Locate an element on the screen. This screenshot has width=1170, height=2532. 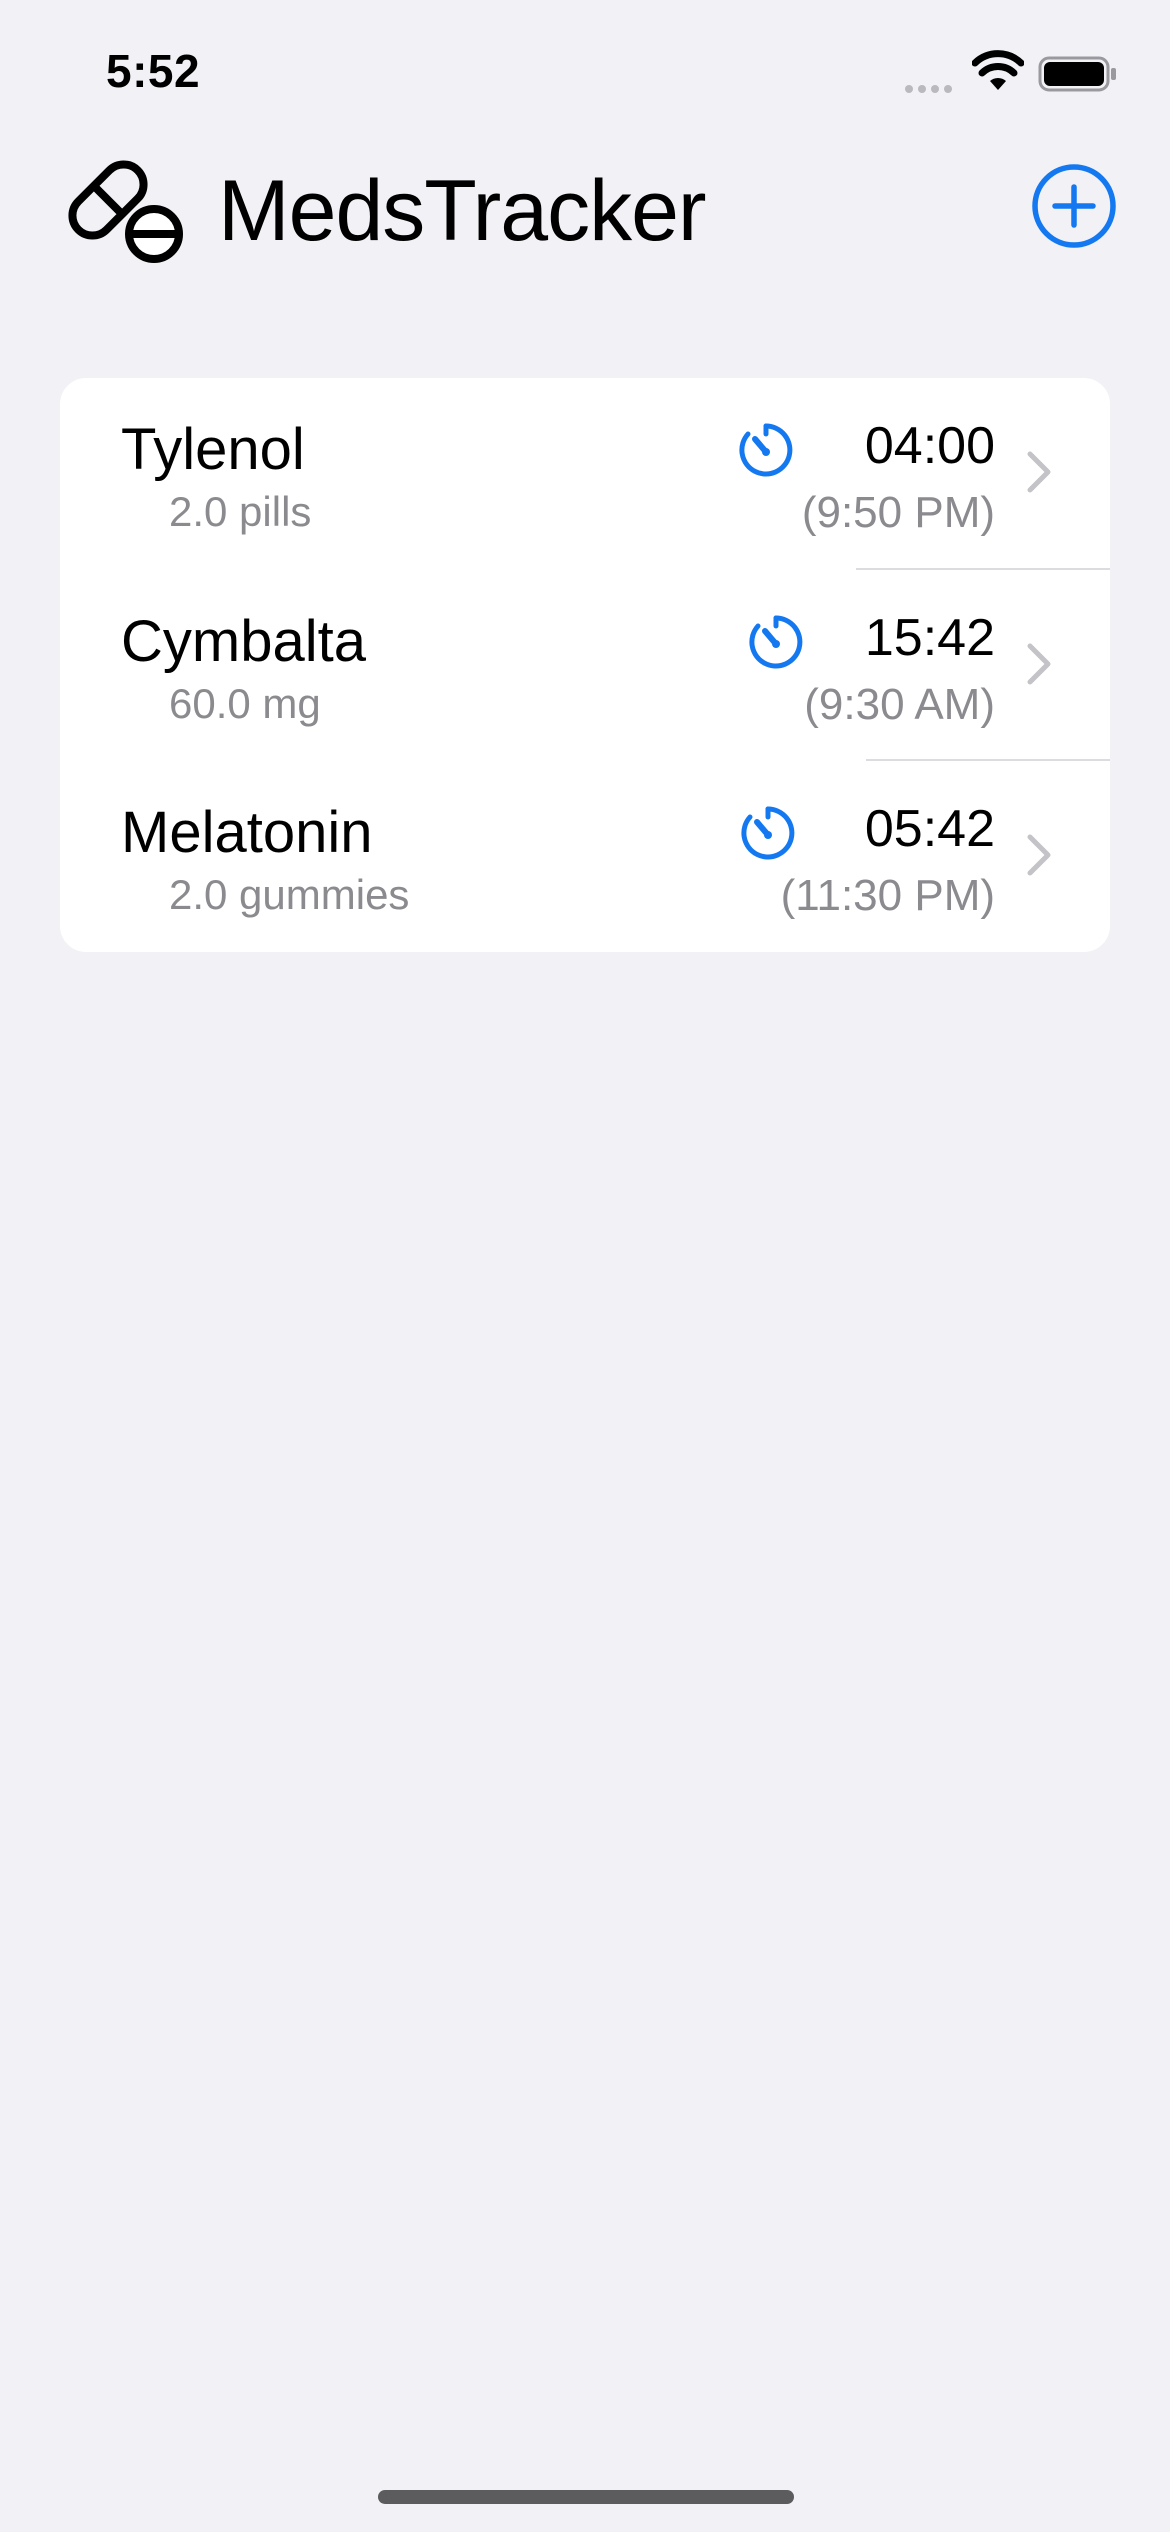
list-item: Melatonin 2.0 gummies 05:42 (11:30 PM) is located at coordinates (585, 856).